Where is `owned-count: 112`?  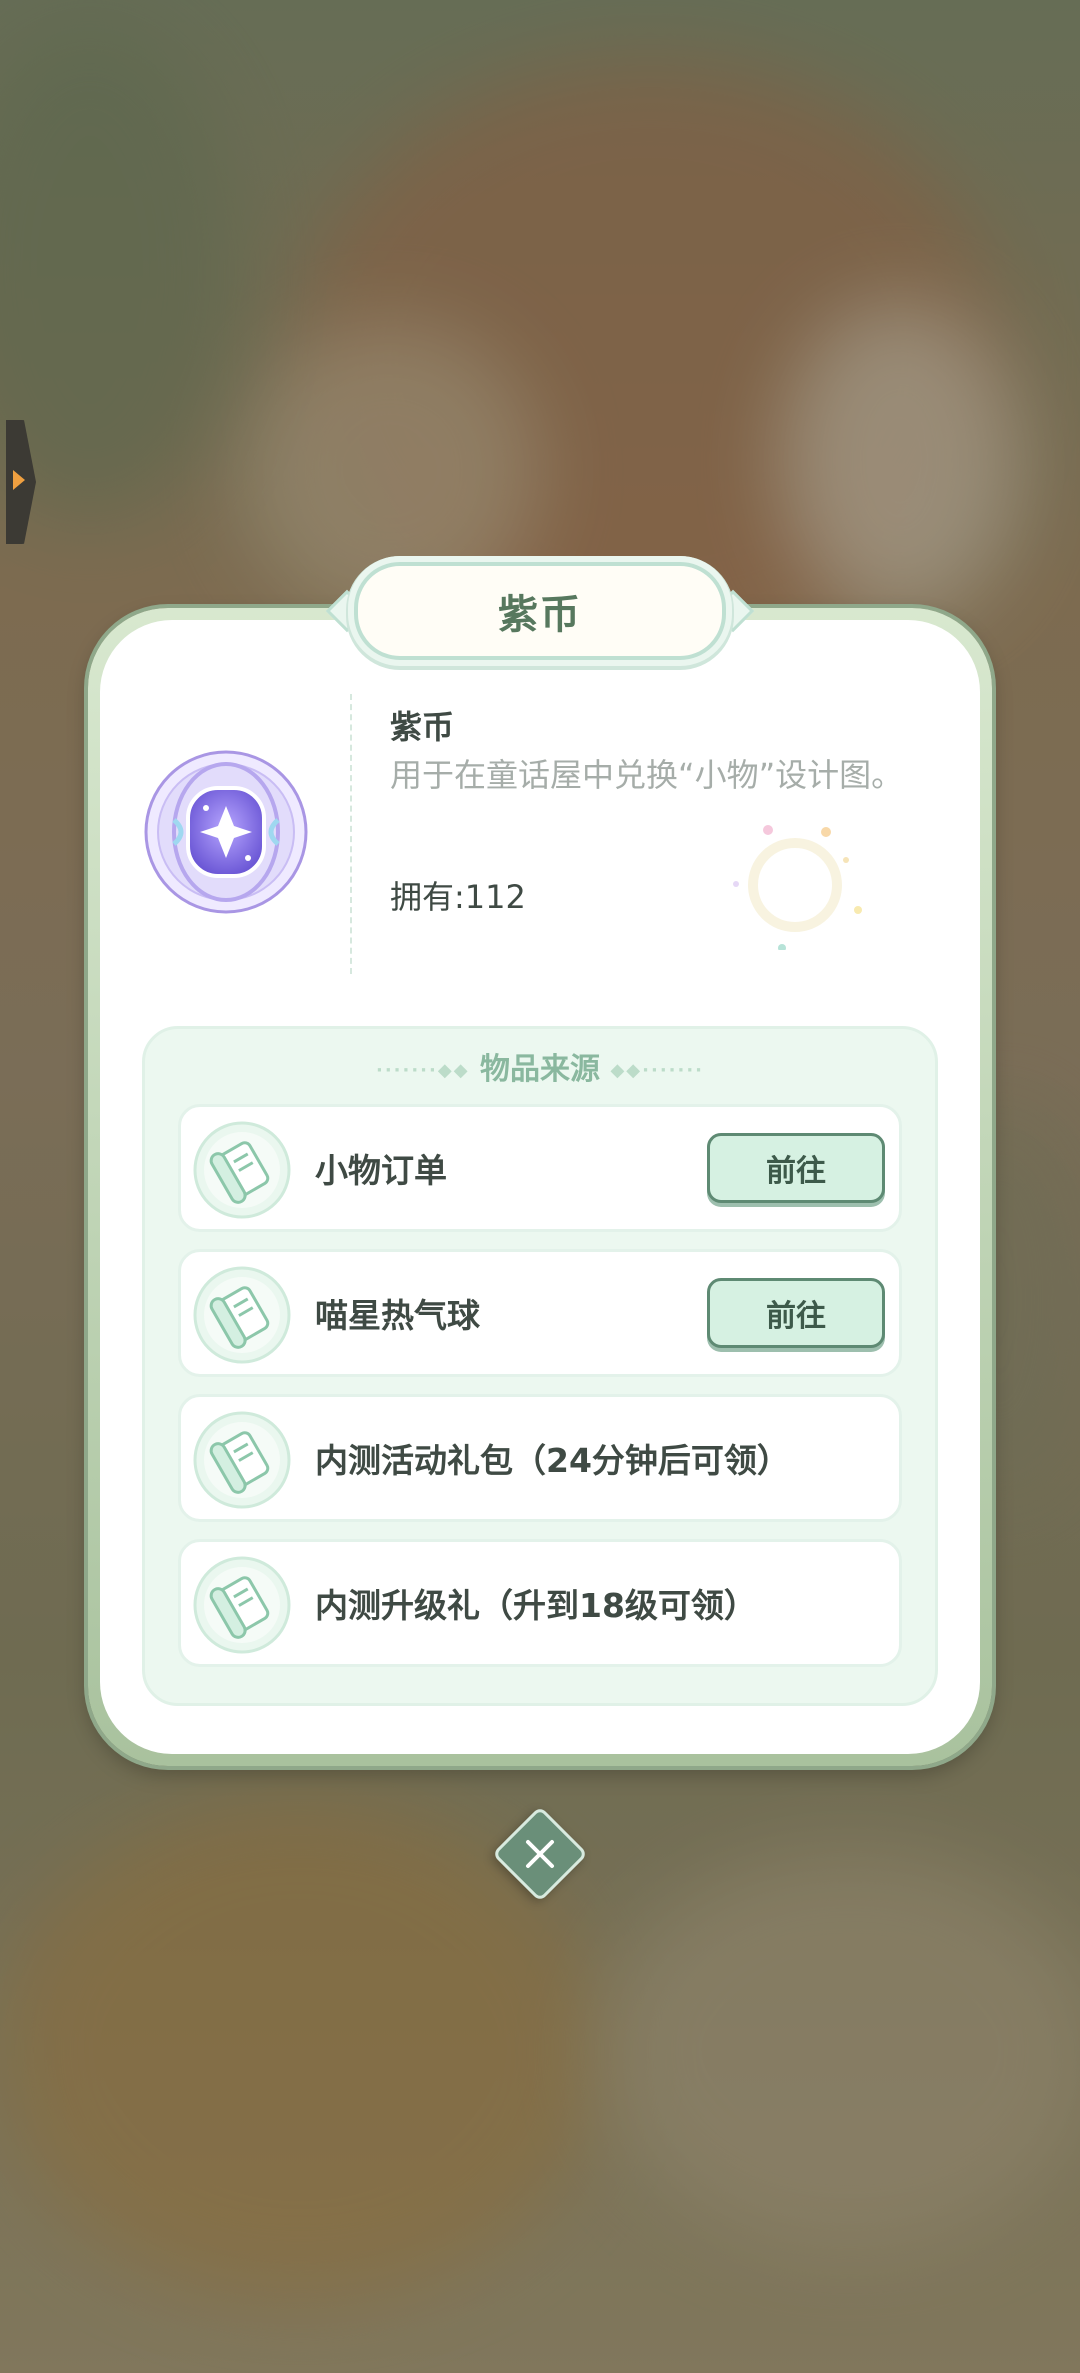
owned-count: 112 is located at coordinates (495, 897).